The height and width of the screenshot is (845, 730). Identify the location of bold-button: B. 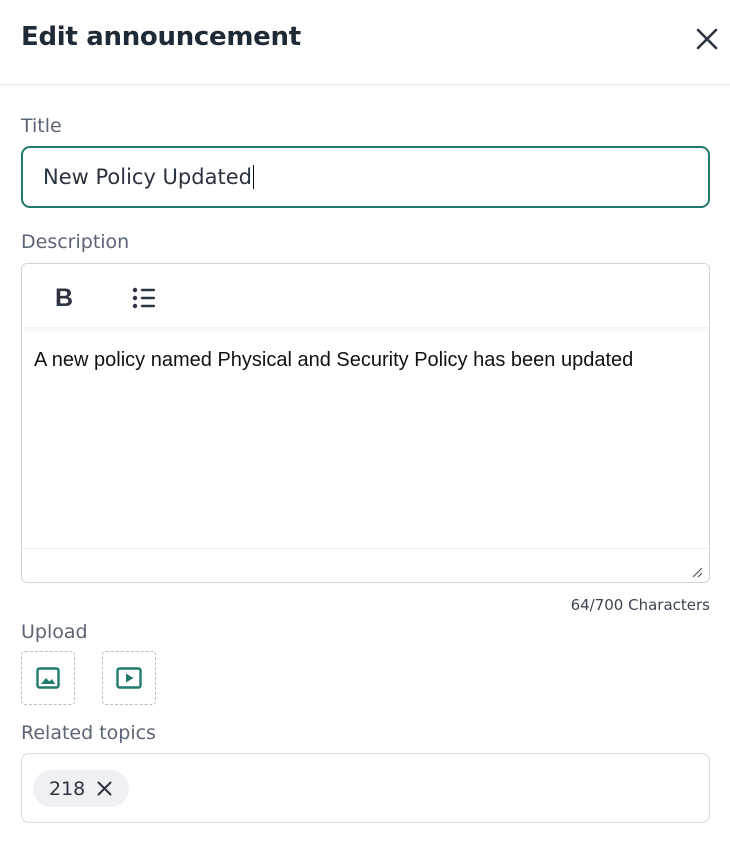
(64, 298).